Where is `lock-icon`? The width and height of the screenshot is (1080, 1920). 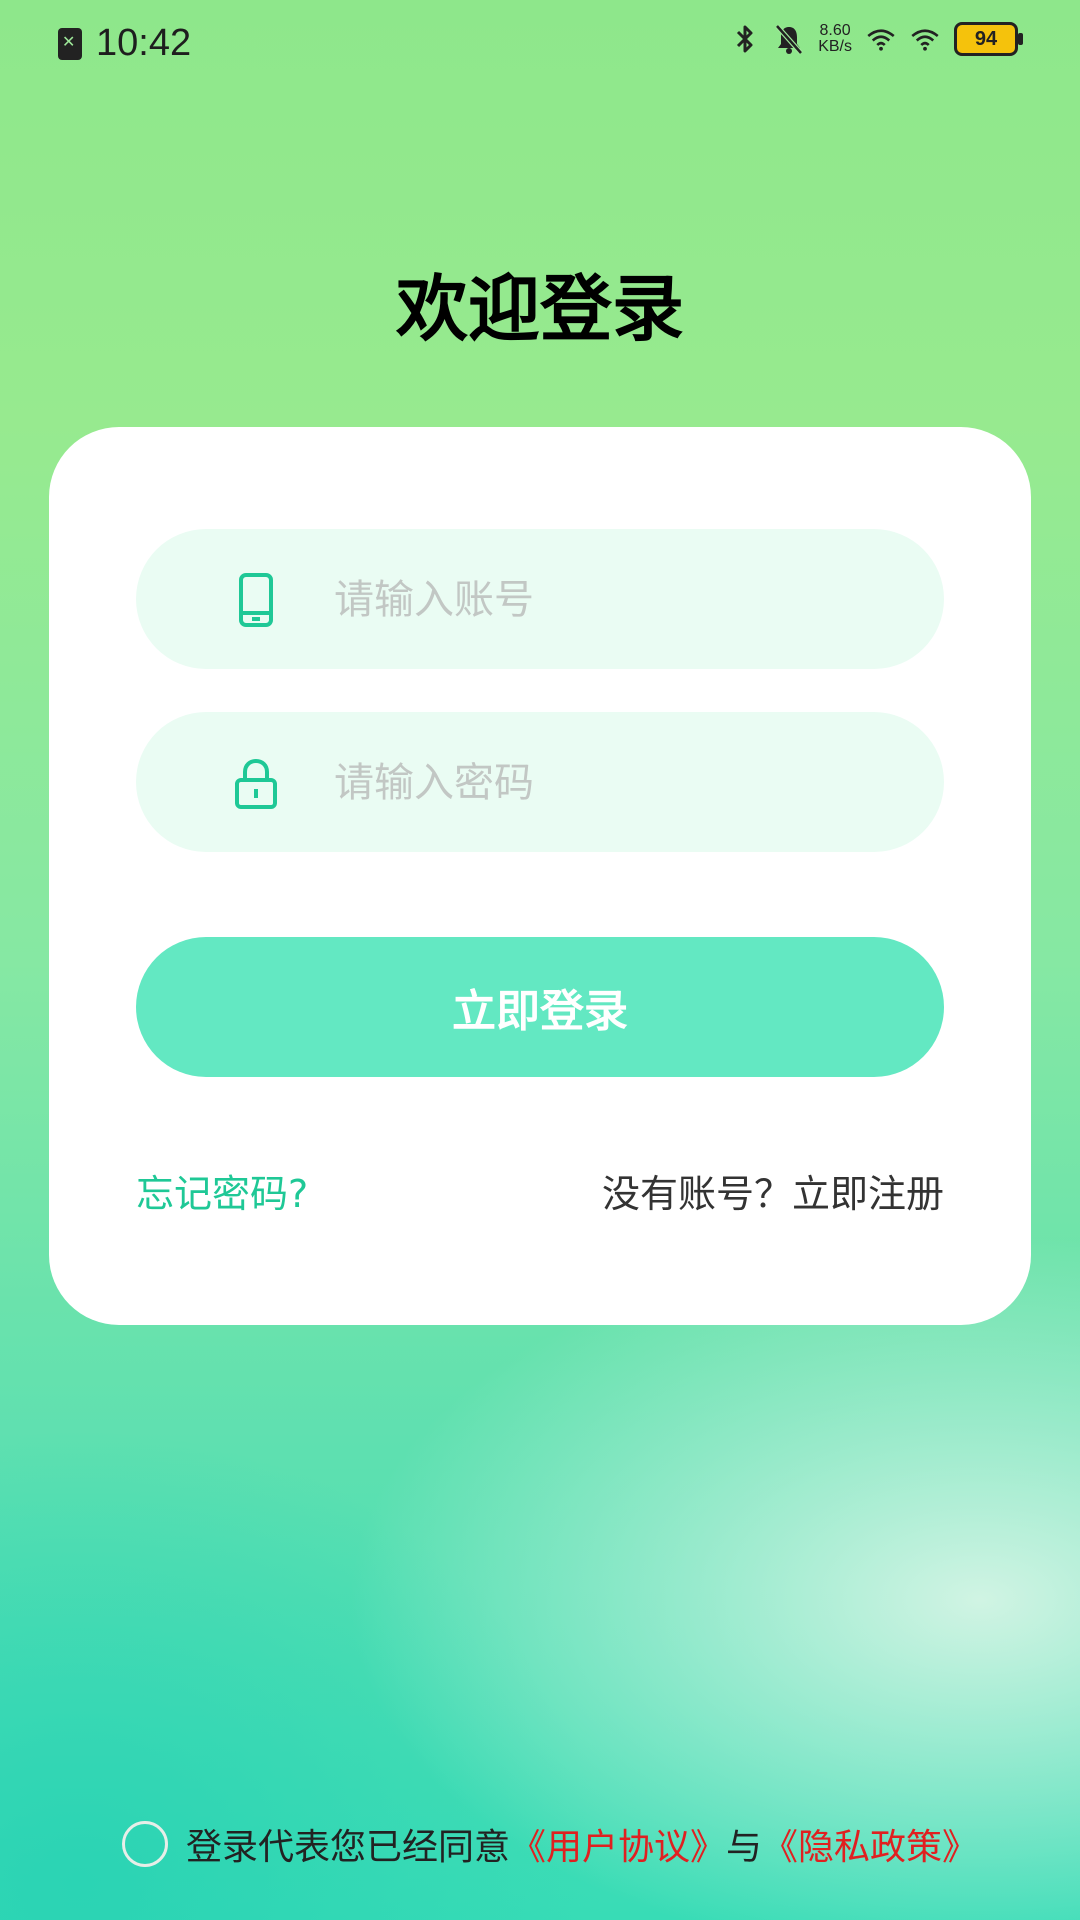 lock-icon is located at coordinates (256, 783).